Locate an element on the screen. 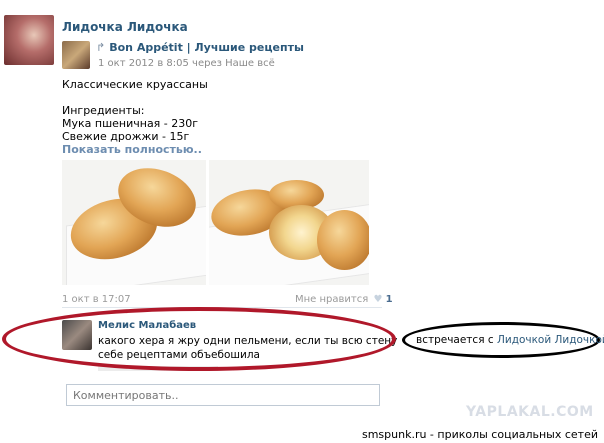 The image size is (604, 443). post-author-link: Лидочка Лидочка is located at coordinates (125, 27).